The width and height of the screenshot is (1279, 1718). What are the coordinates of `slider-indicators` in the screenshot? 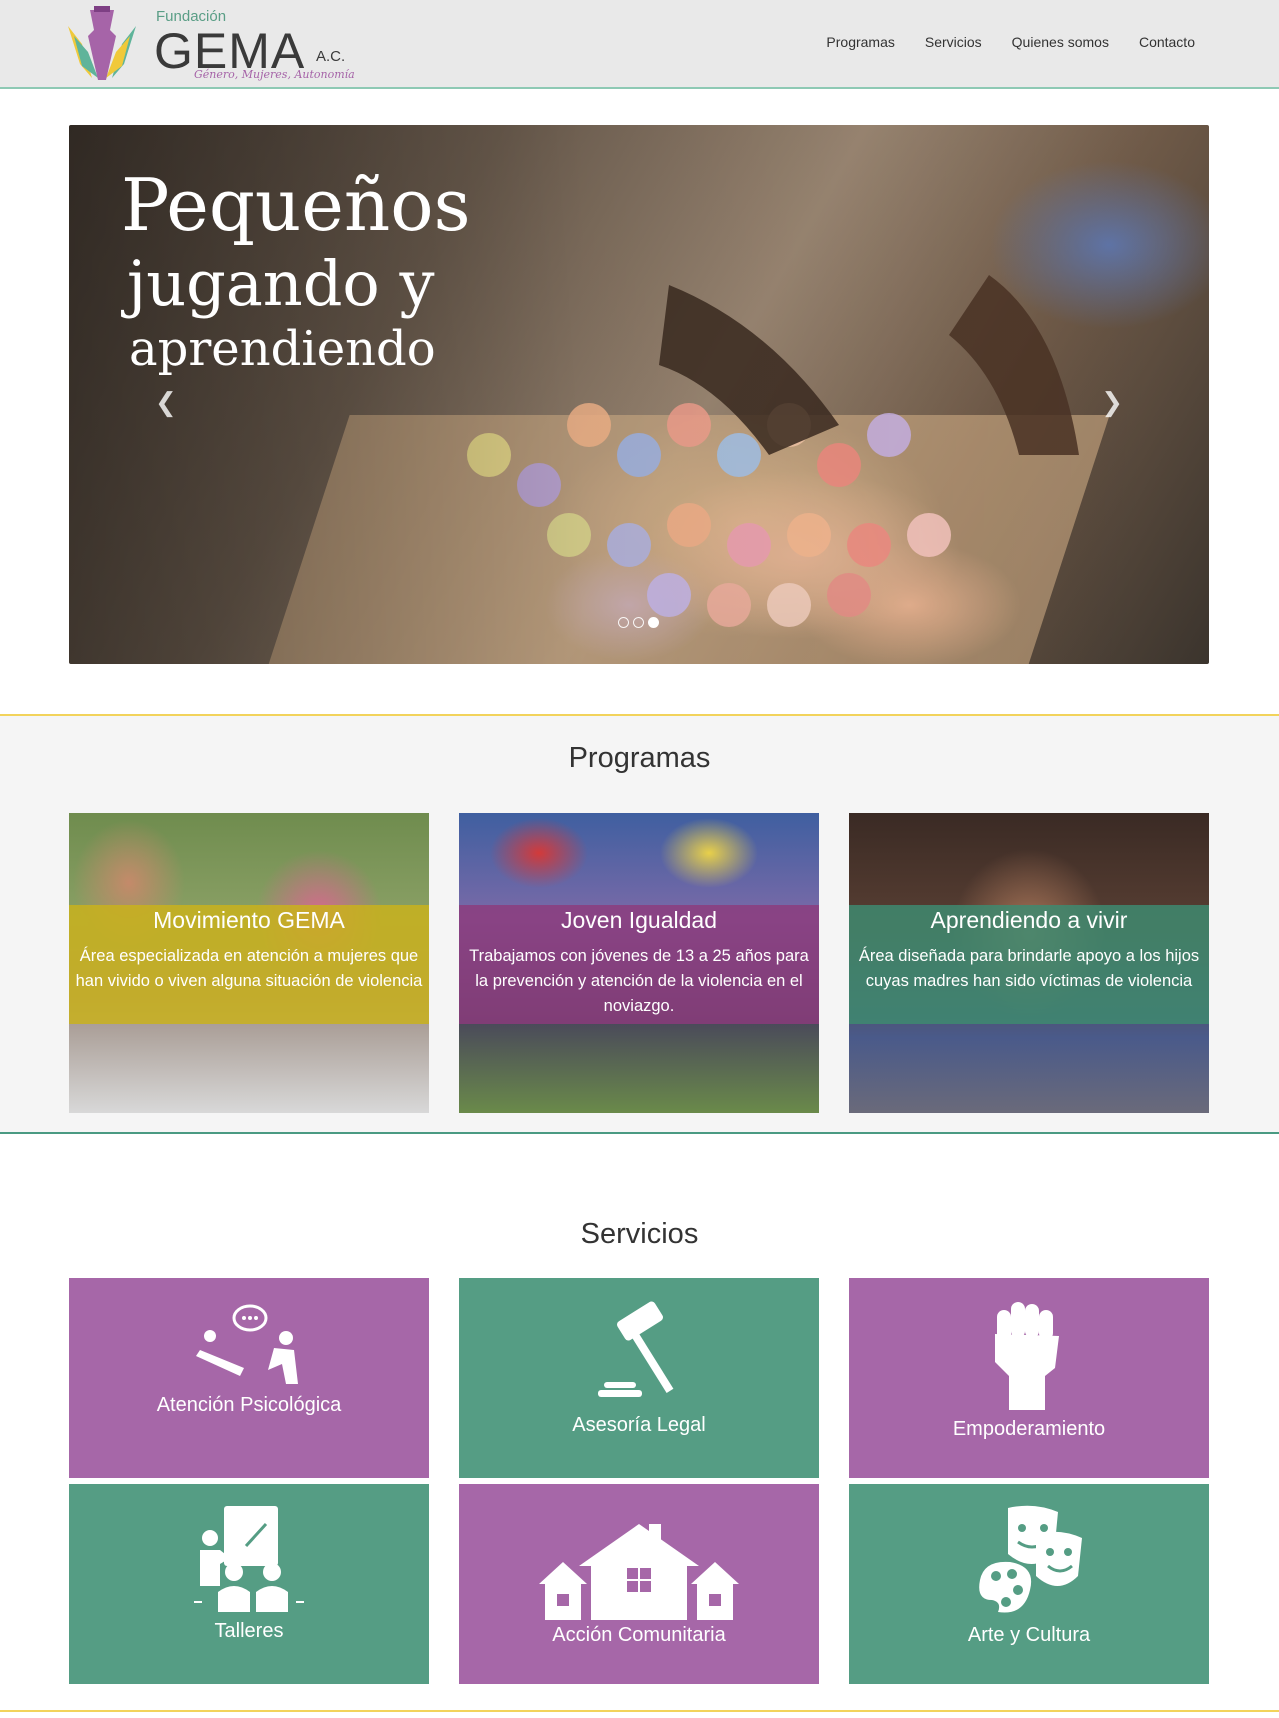 It's located at (638, 622).